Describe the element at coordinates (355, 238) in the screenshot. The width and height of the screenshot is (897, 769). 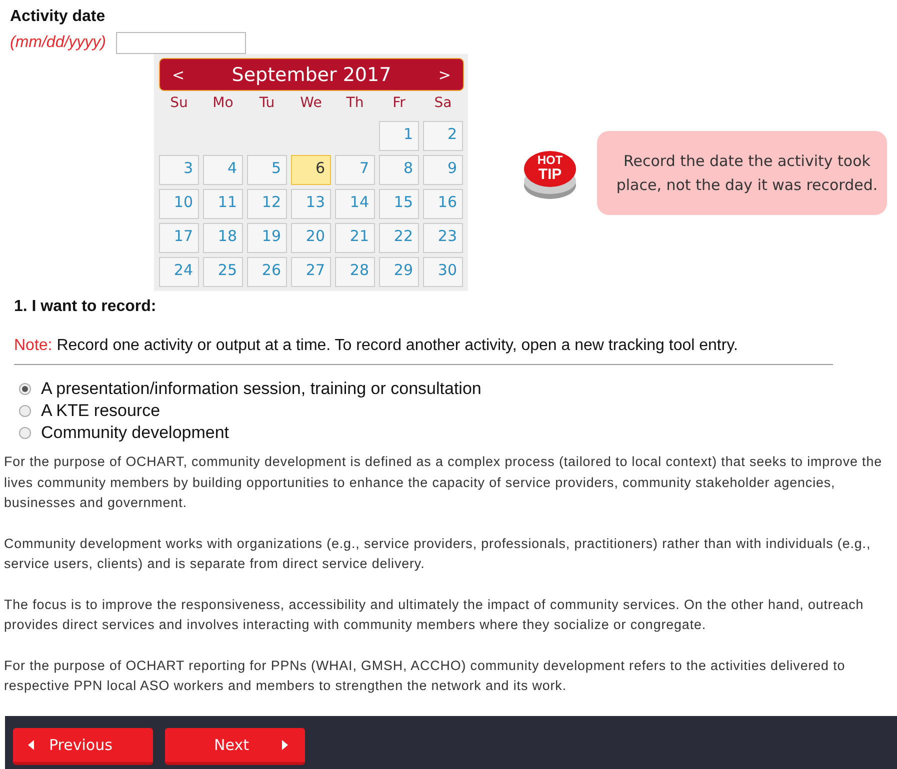
I see `calendar-day: 21` at that location.